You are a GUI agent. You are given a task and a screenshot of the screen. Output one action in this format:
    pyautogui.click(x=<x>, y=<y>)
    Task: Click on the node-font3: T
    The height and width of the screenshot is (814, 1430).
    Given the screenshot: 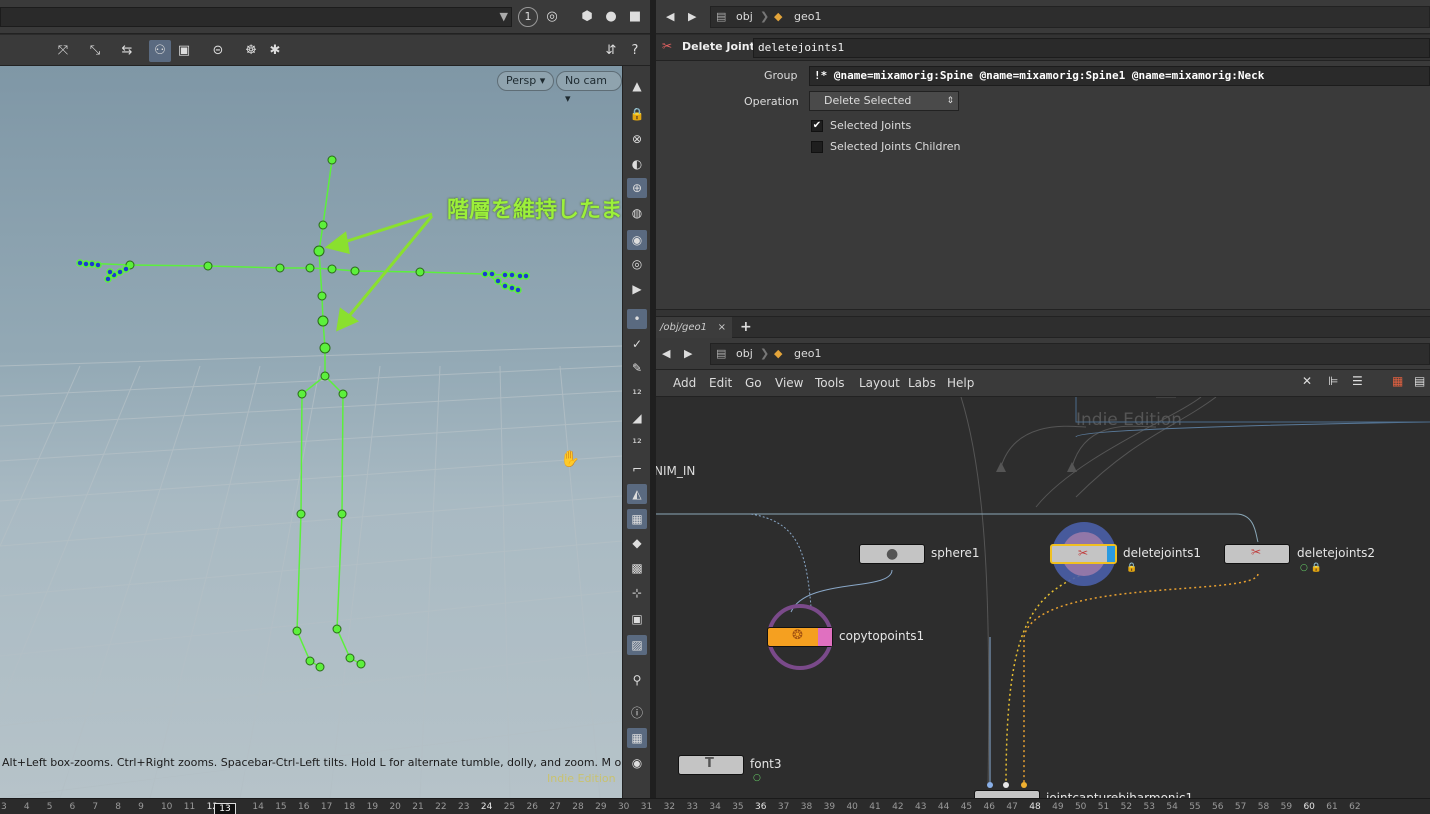 What is the action you would take?
    pyautogui.click(x=711, y=765)
    